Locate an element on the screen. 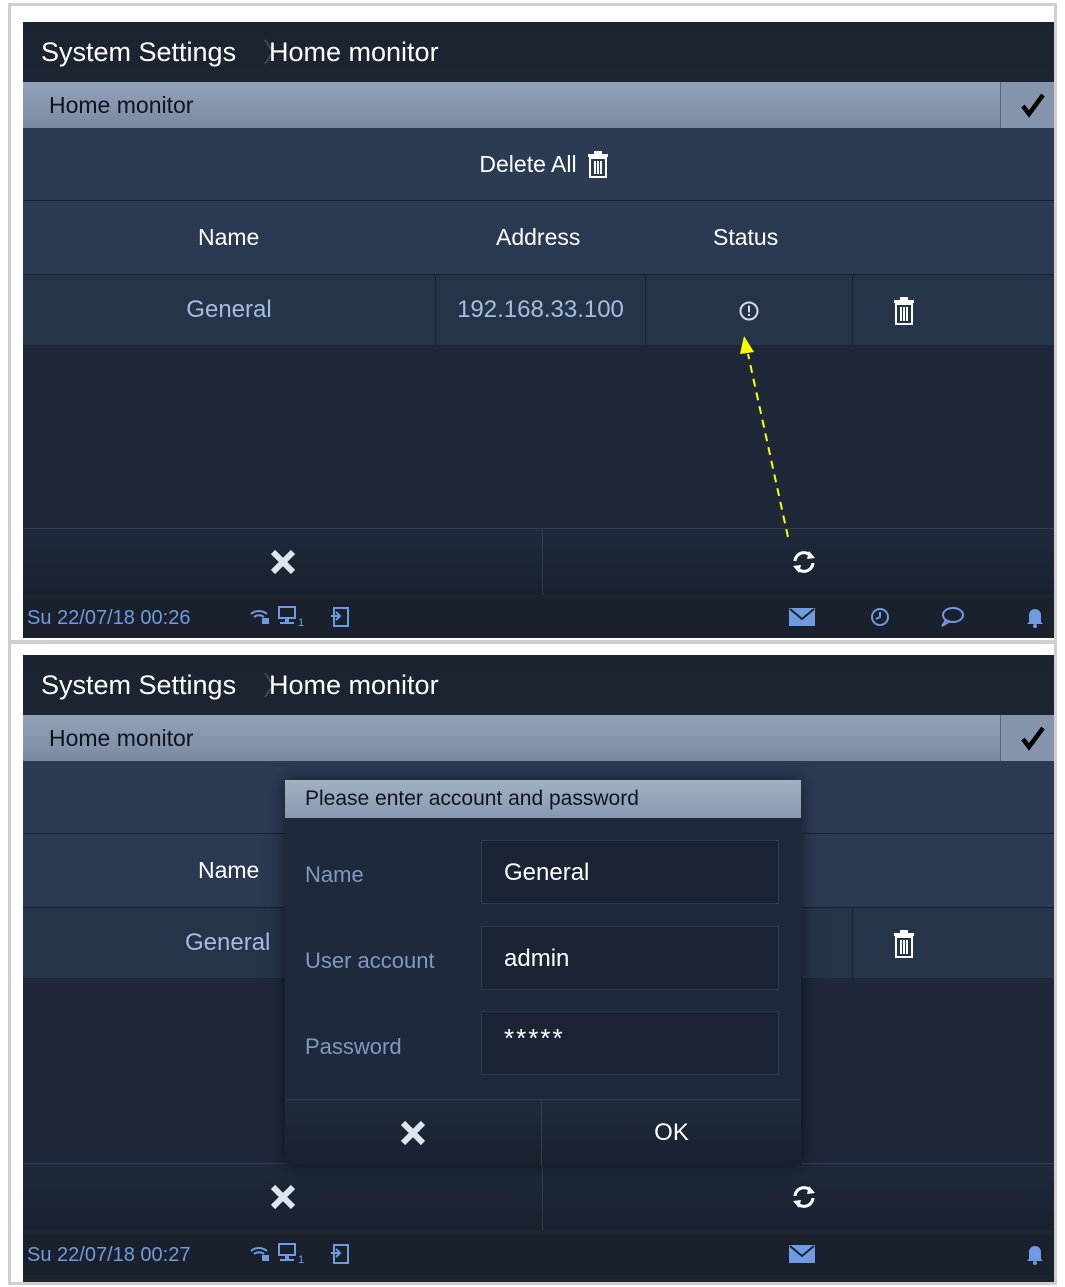 The image size is (1065, 1287). dialog-button-bar: OK is located at coordinates (543, 1132).